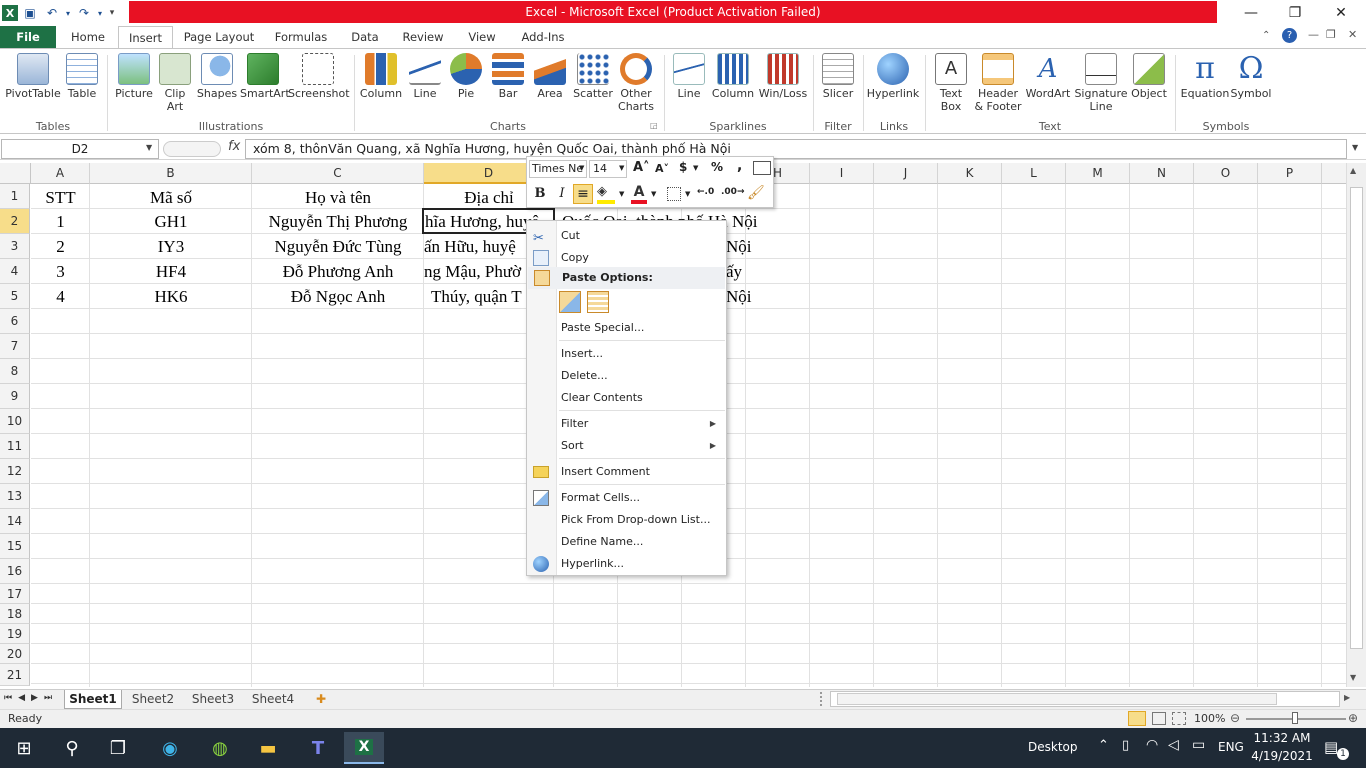  Describe the element at coordinates (192, 149) in the screenshot. I see `formula-expand-control` at that location.